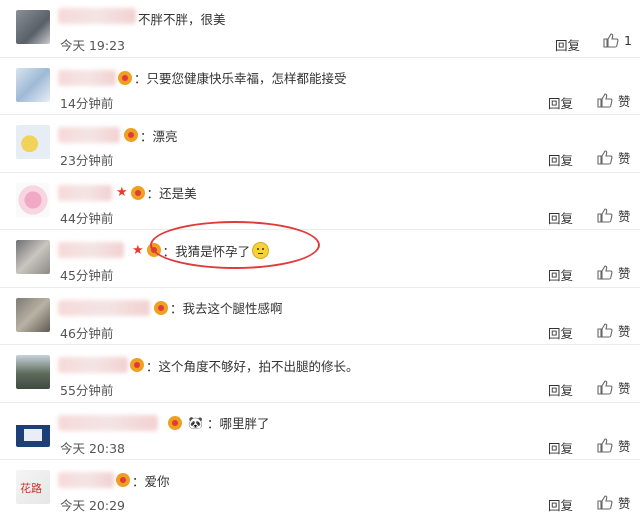  I want to click on comment-time: 今天 20:29, so click(92, 505).